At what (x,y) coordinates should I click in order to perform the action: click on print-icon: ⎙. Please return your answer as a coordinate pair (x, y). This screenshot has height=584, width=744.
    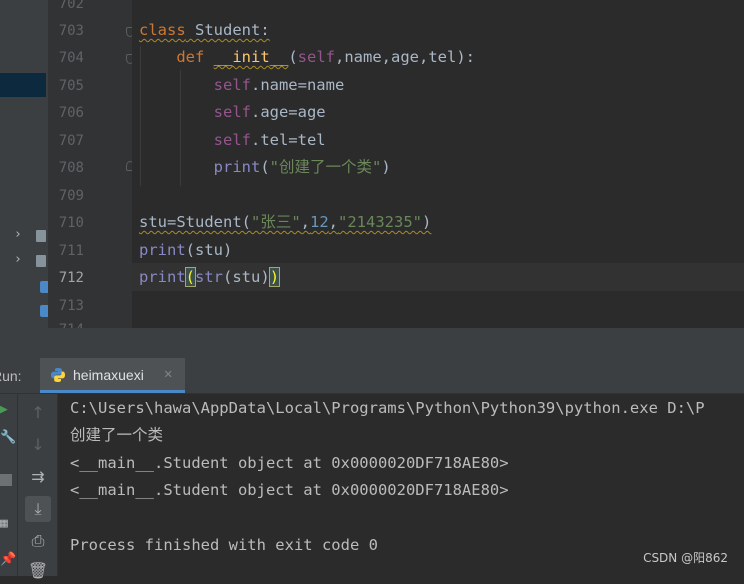
    Looking at the image, I should click on (38, 541).